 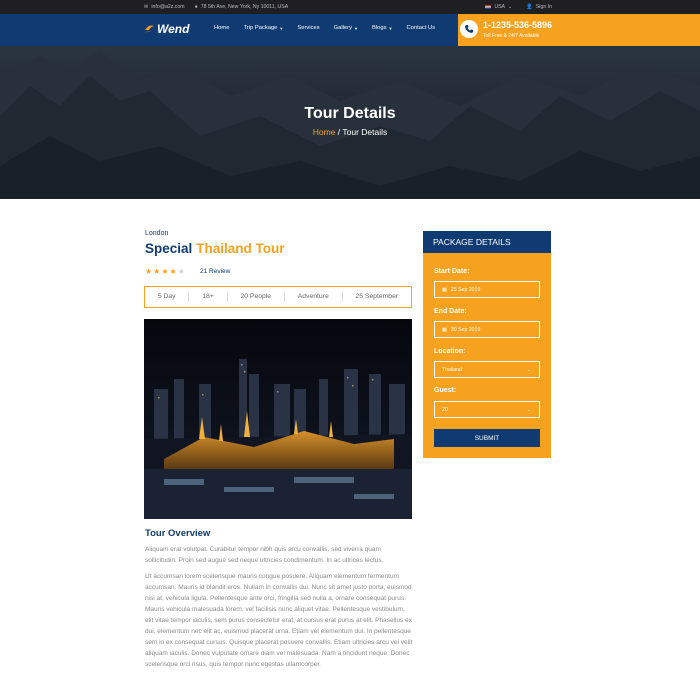 What do you see at coordinates (260, 28) in the screenshot?
I see `nav-label: Trip Package` at bounding box center [260, 28].